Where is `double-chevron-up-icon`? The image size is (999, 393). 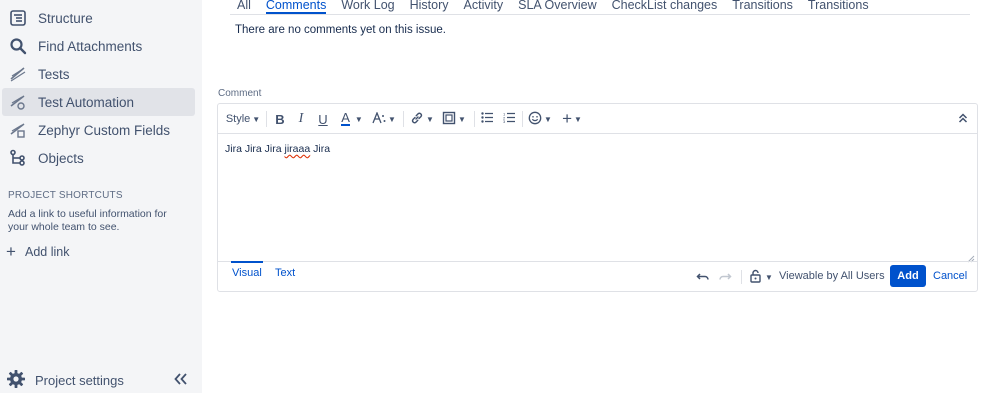 double-chevron-up-icon is located at coordinates (963, 119).